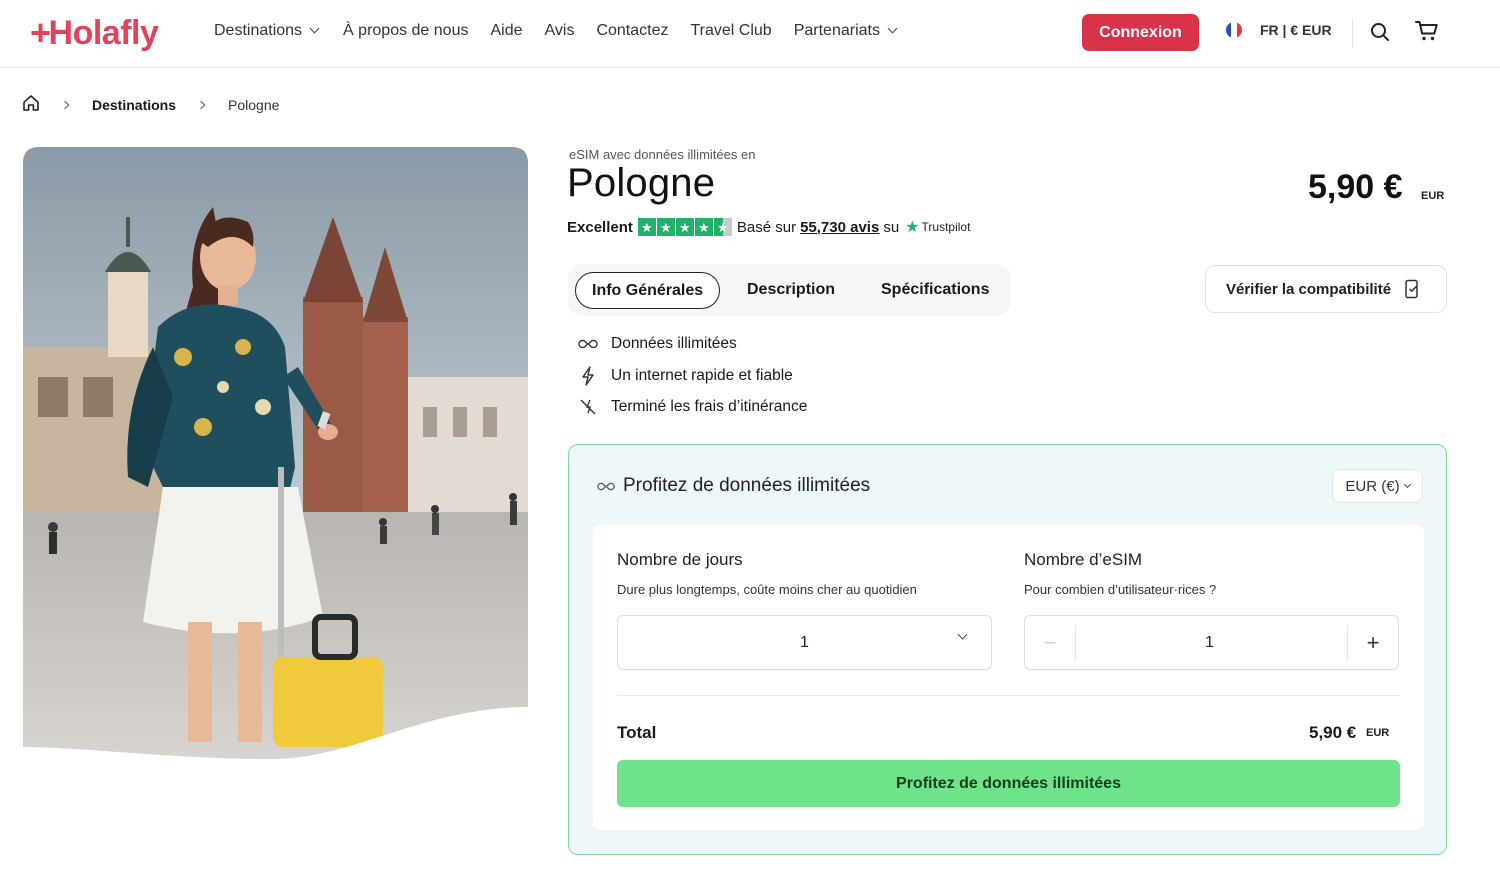 Image resolution: width=1500 pixels, height=876 pixels. Describe the element at coordinates (747, 485) in the screenshot. I see `plan-heading-text: Profitez de données illimitées` at that location.